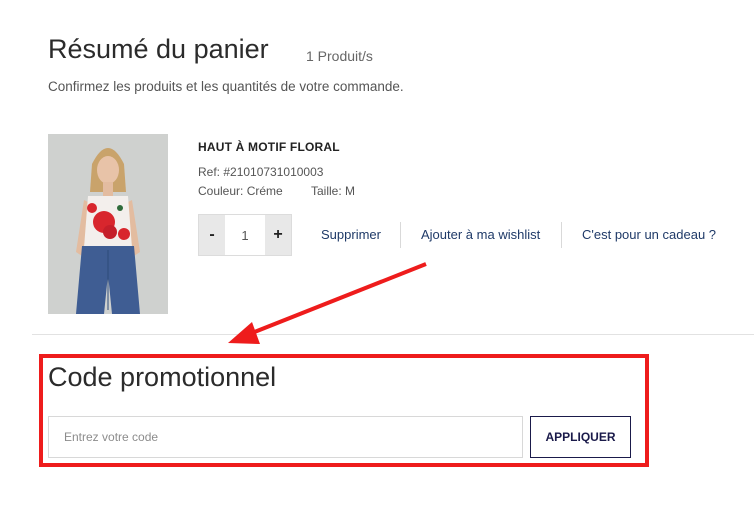  I want to click on product-ref: Ref: #21010731010003, so click(261, 172).